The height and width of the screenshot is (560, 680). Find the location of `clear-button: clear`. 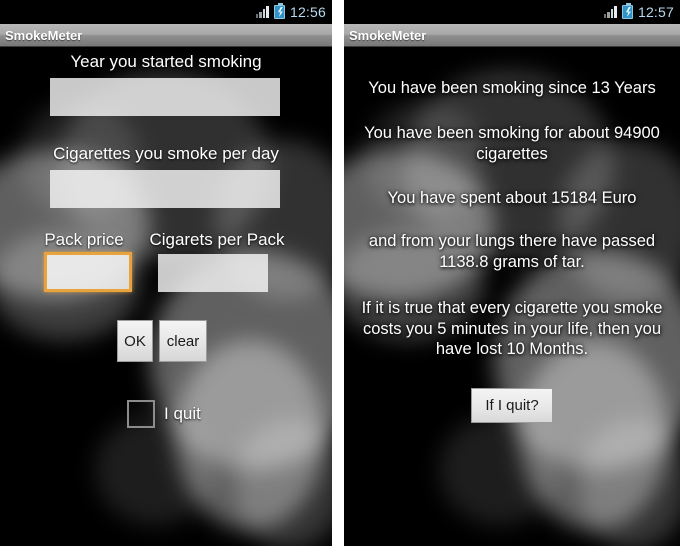

clear-button: clear is located at coordinates (183, 341).